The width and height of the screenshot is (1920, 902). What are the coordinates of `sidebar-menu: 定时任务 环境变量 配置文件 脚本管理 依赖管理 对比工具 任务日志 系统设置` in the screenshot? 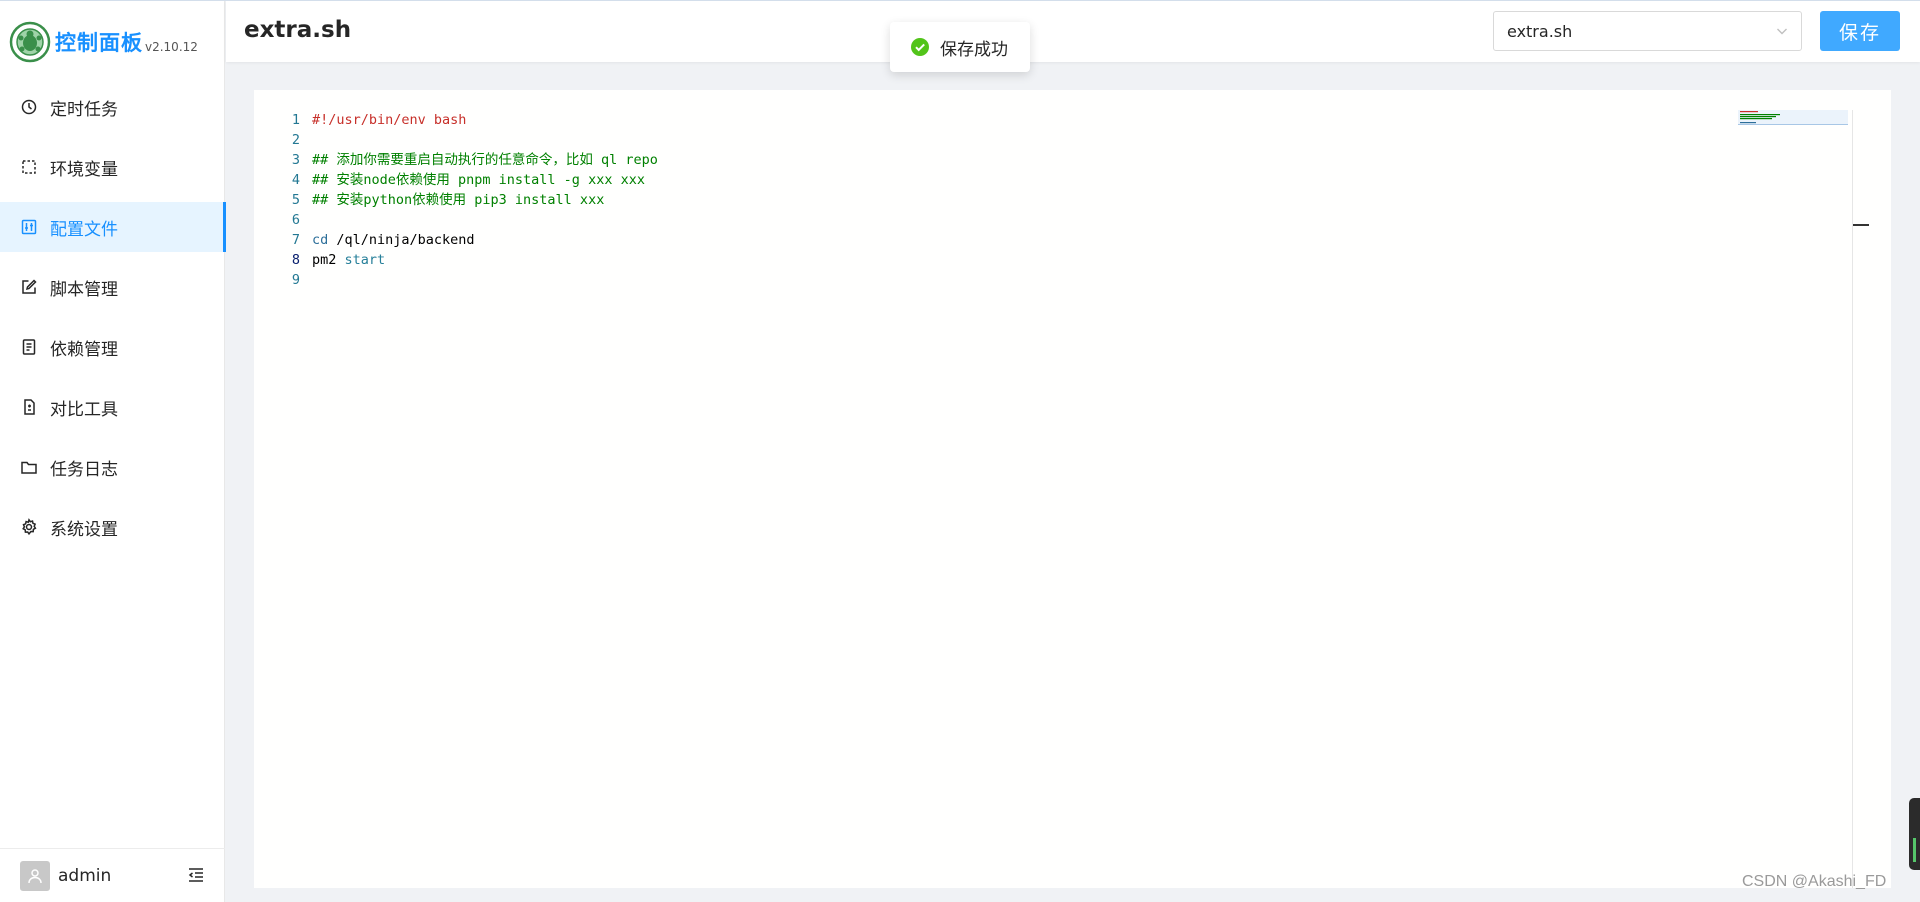 It's located at (113, 322).